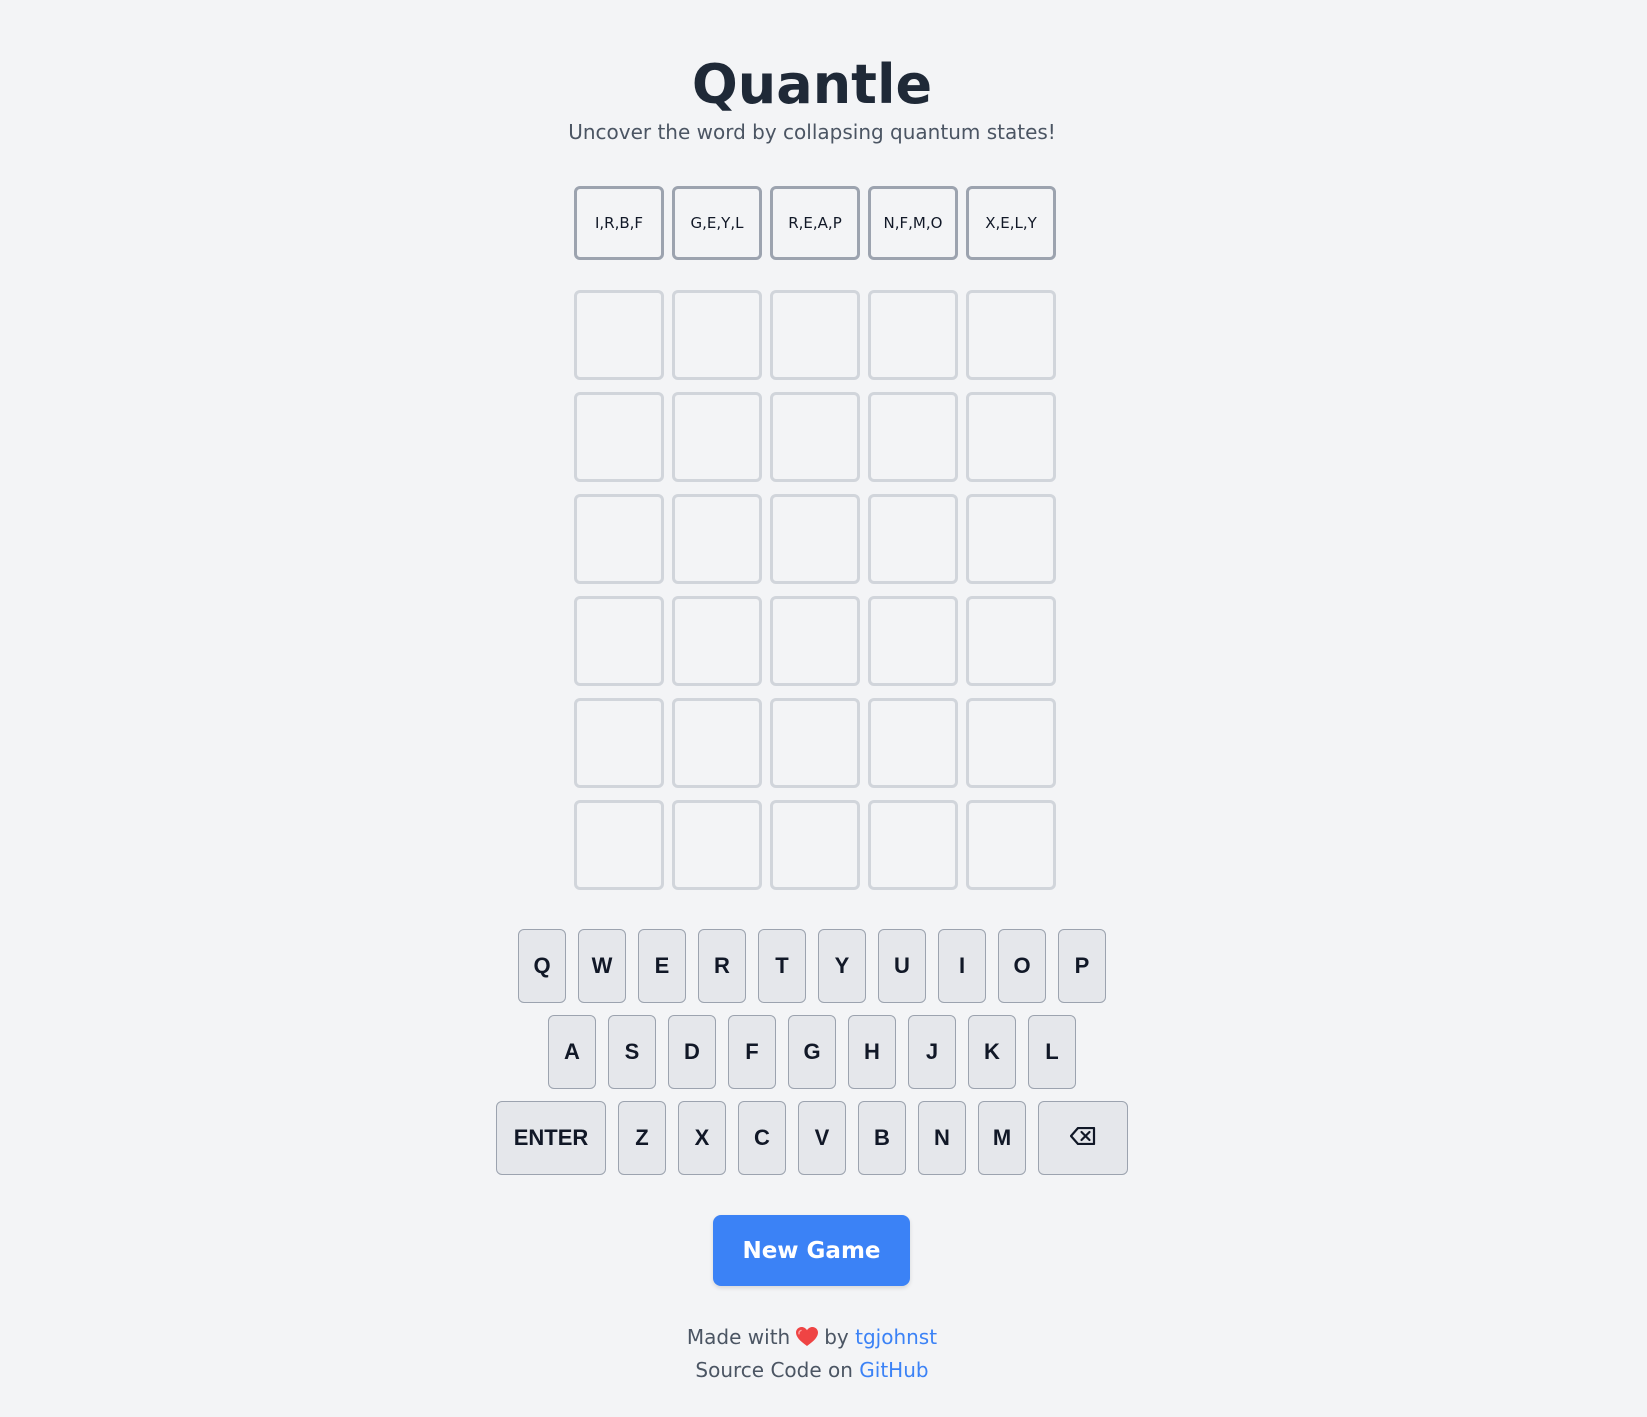 This screenshot has height=1417, width=1647. What do you see at coordinates (782, 966) in the screenshot?
I see `key-t: T` at bounding box center [782, 966].